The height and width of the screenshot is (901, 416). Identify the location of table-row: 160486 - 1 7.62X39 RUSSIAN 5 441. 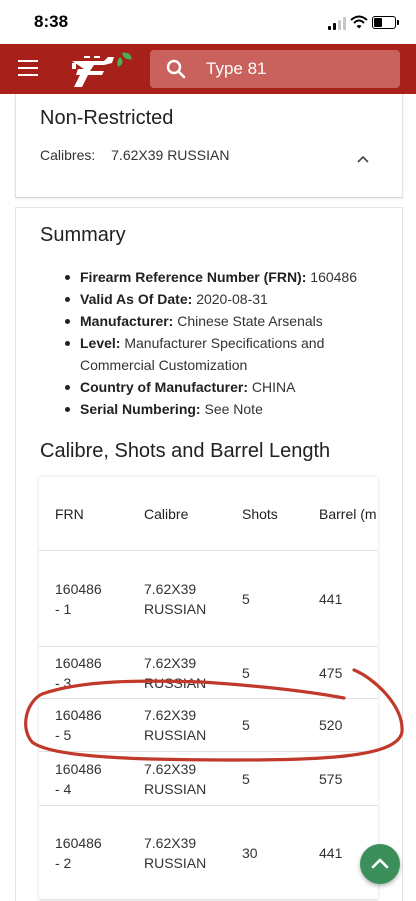
(208, 598).